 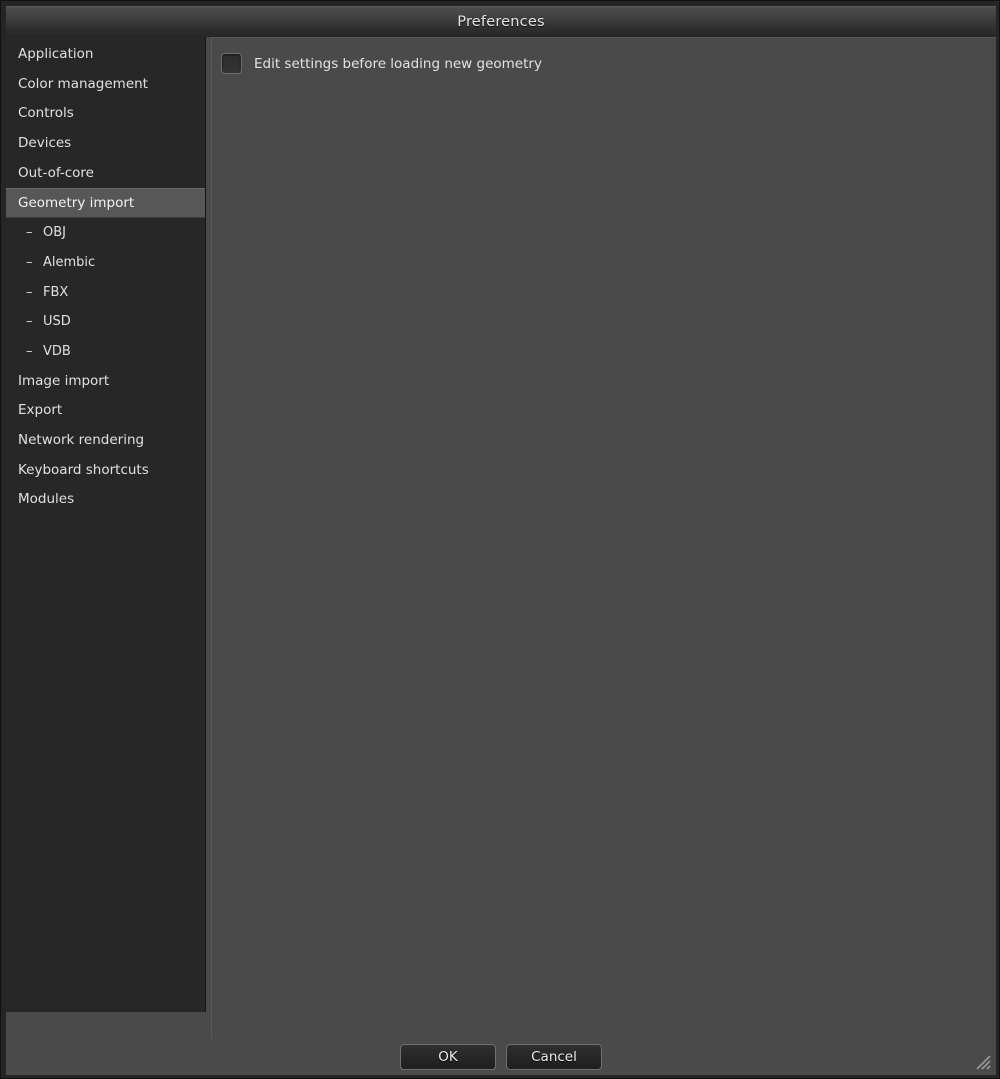 What do you see at coordinates (448, 1057) in the screenshot?
I see `ok-button: OK` at bounding box center [448, 1057].